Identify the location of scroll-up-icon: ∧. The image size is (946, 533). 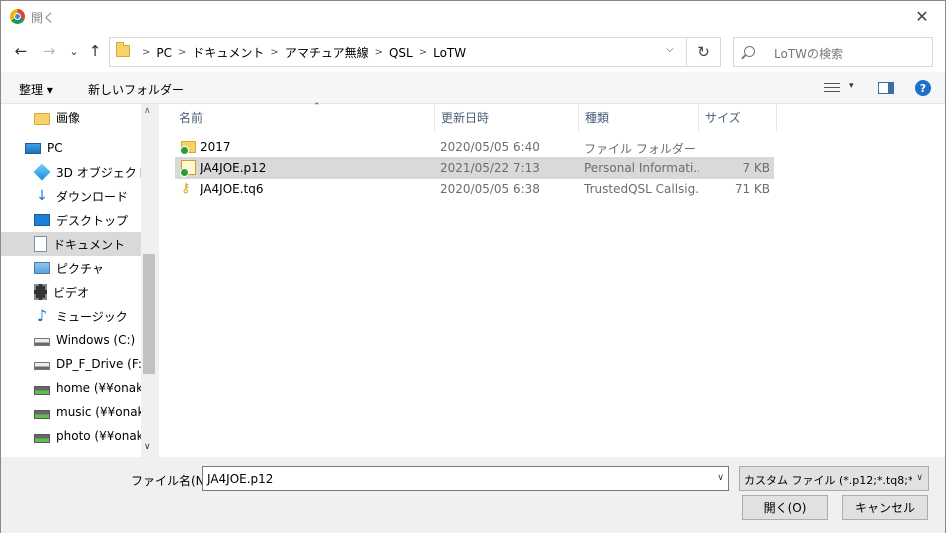
(147, 111).